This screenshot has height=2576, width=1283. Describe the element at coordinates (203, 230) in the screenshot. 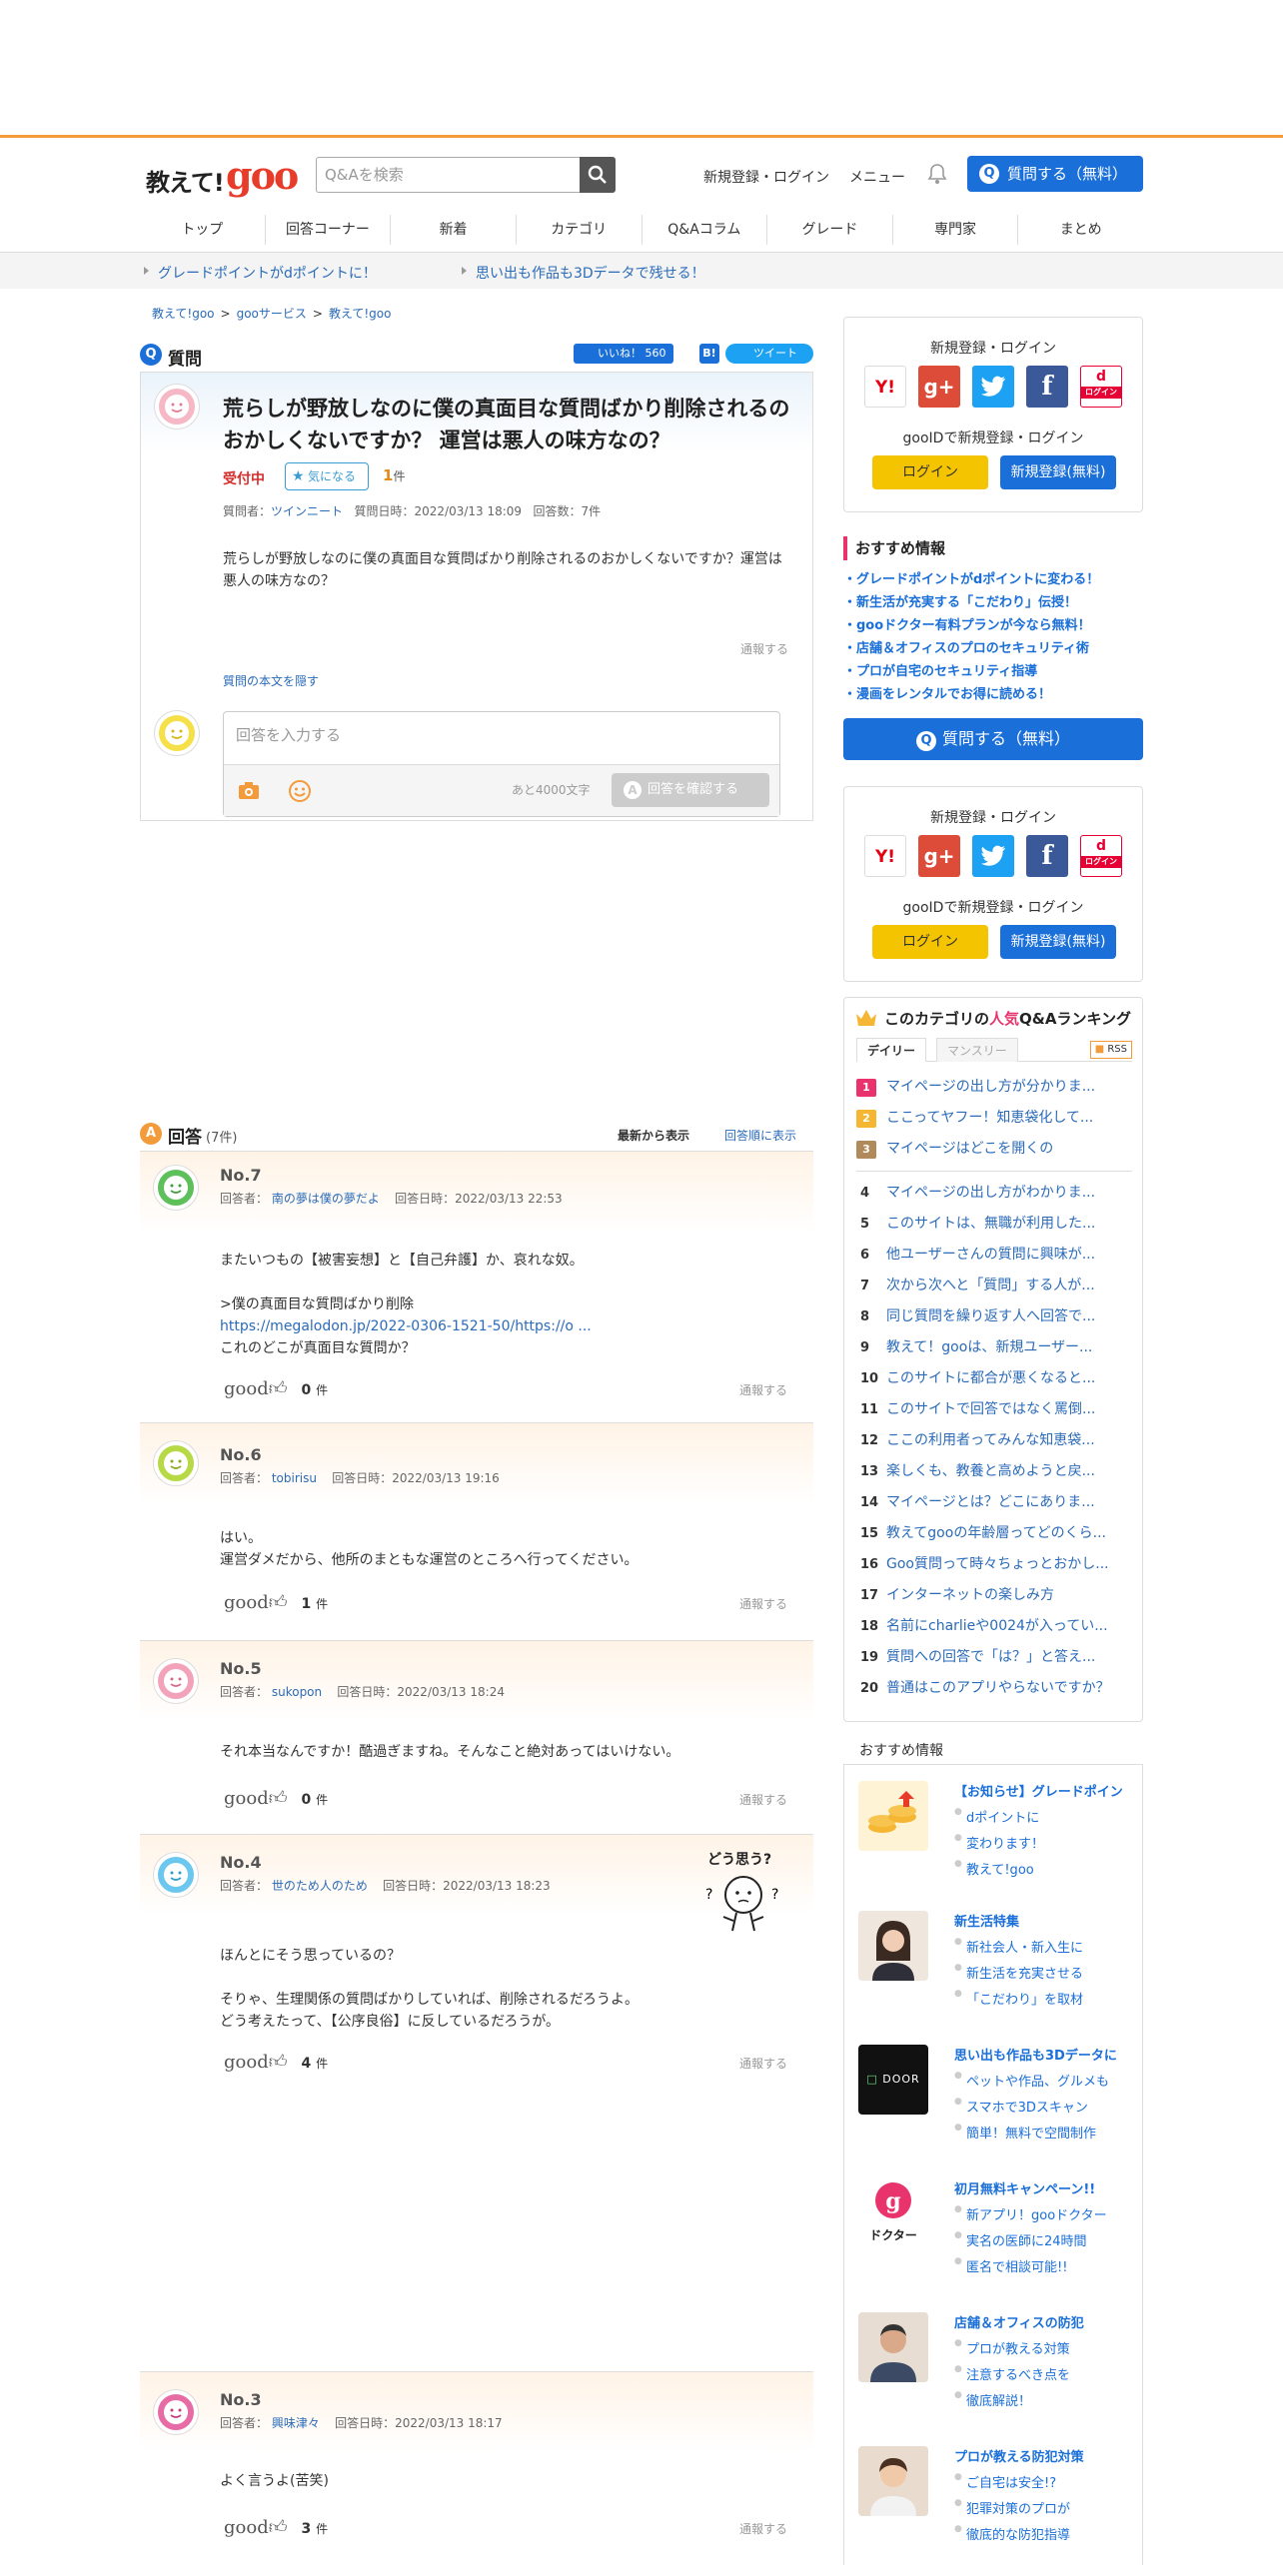

I see `nav-top: トップ` at that location.